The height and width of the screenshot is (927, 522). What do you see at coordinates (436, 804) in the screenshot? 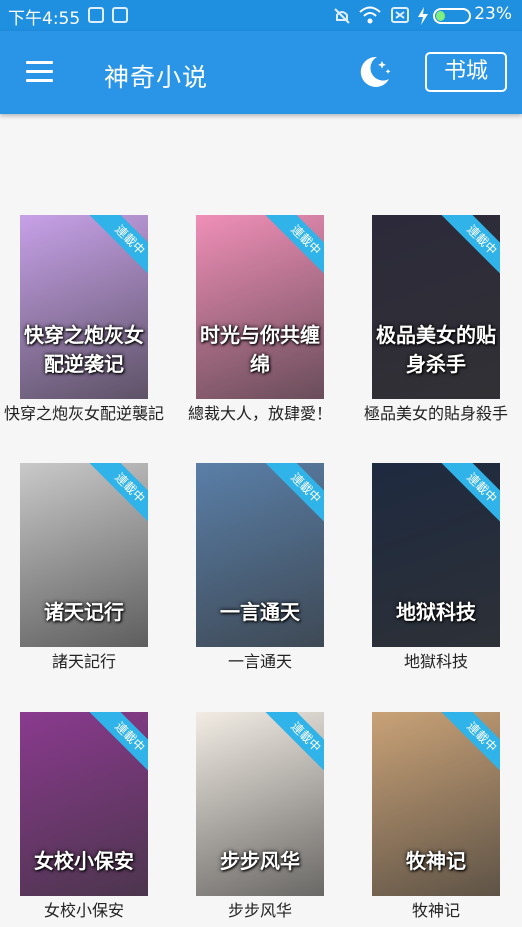
I see `book-cover: 牧神记 連載中` at bounding box center [436, 804].